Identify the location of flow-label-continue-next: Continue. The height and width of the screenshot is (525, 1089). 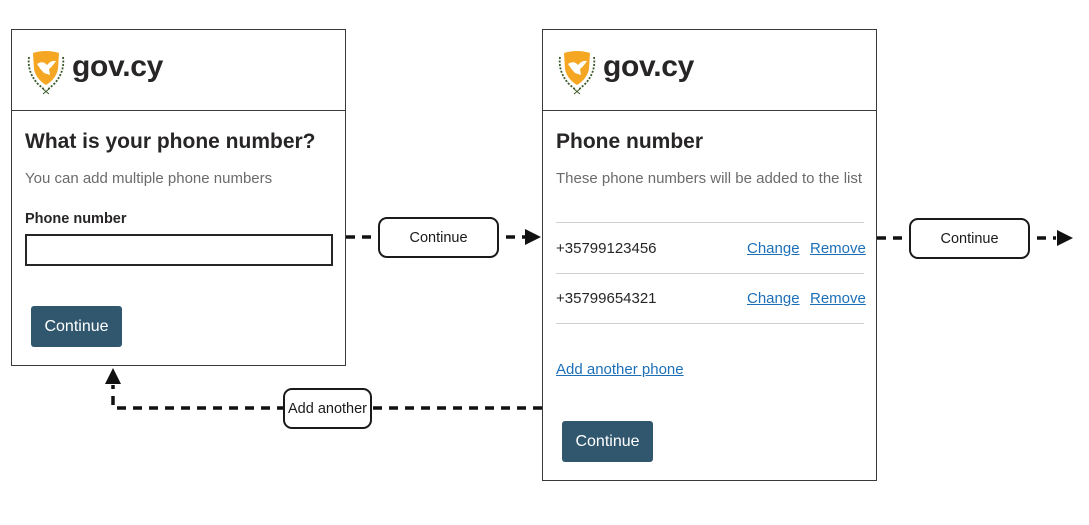
(969, 238).